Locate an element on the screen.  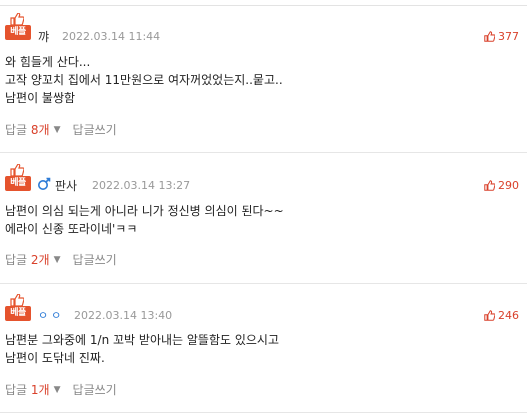
comment-line: 남편이 도닦네 진짜. is located at coordinates (55, 358).